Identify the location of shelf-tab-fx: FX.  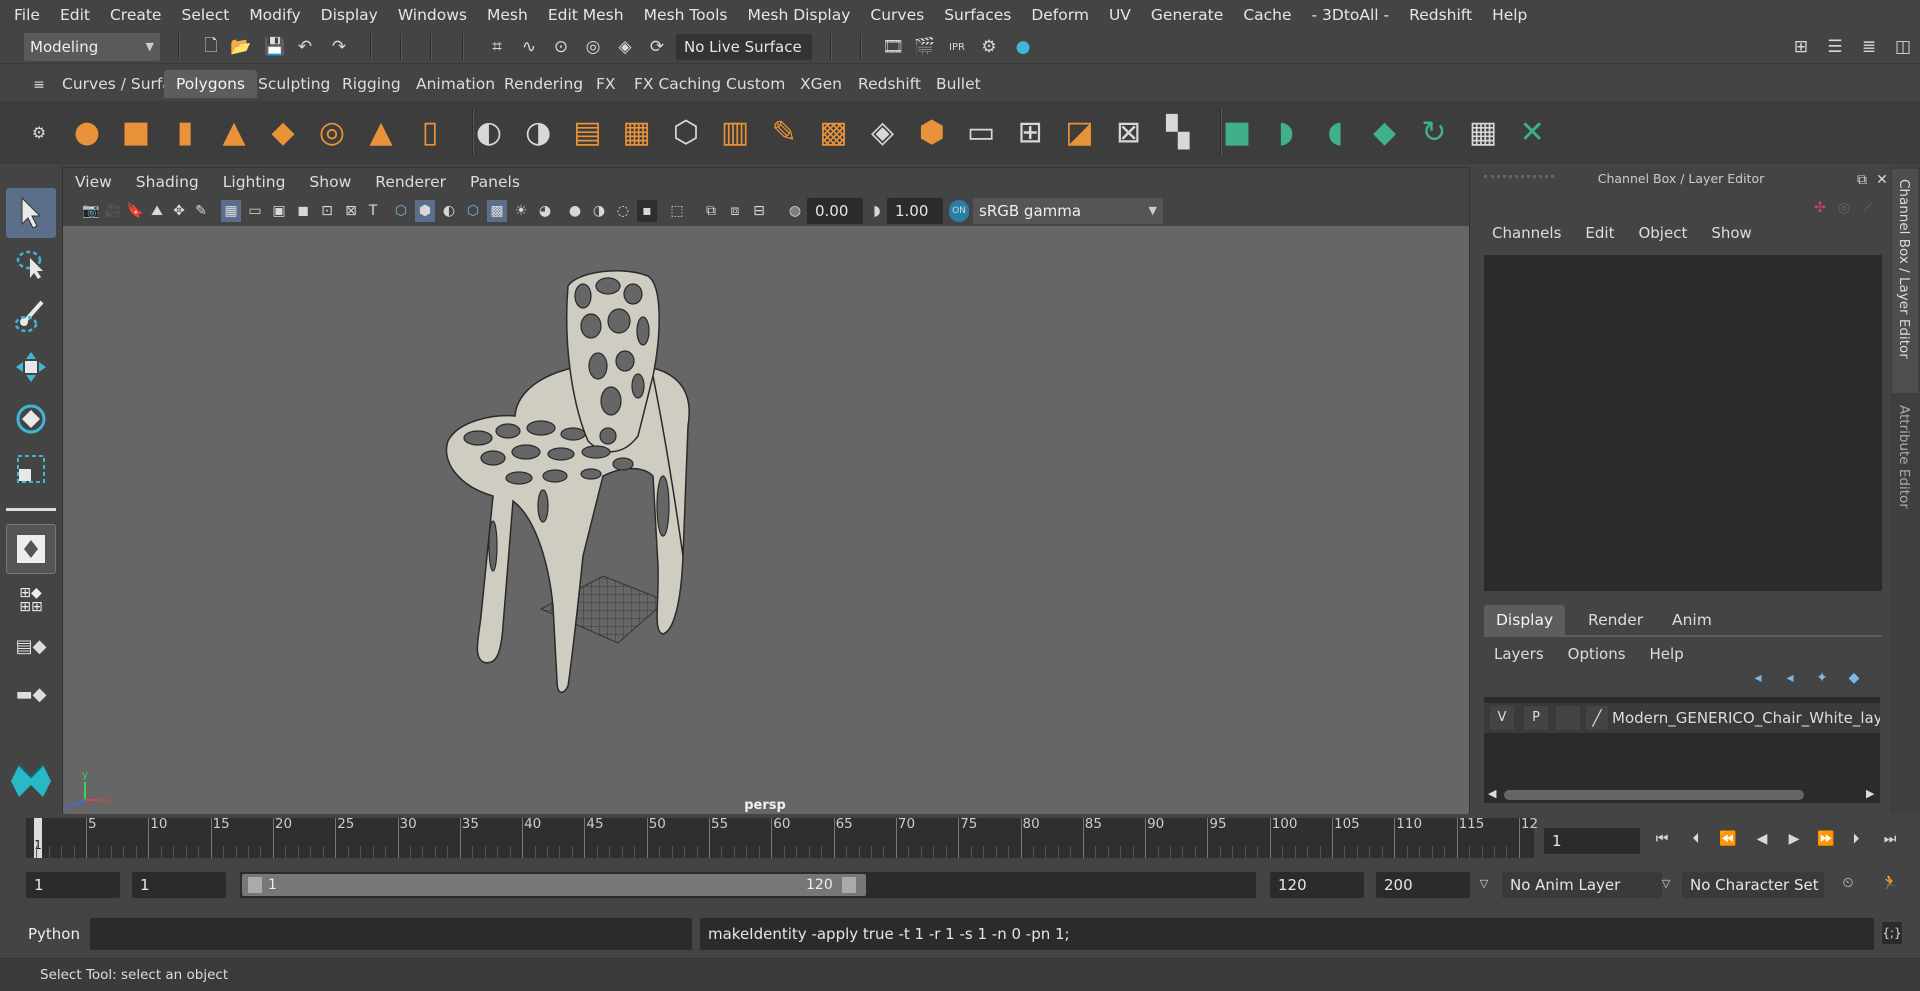
(606, 84).